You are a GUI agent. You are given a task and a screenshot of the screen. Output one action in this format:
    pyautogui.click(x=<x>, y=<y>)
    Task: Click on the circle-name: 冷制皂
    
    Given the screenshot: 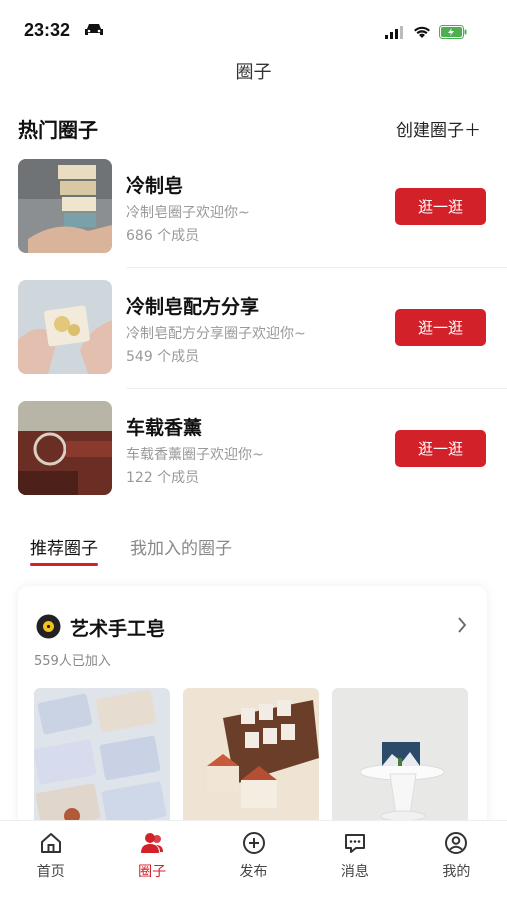 What is the action you would take?
    pyautogui.click(x=155, y=186)
    